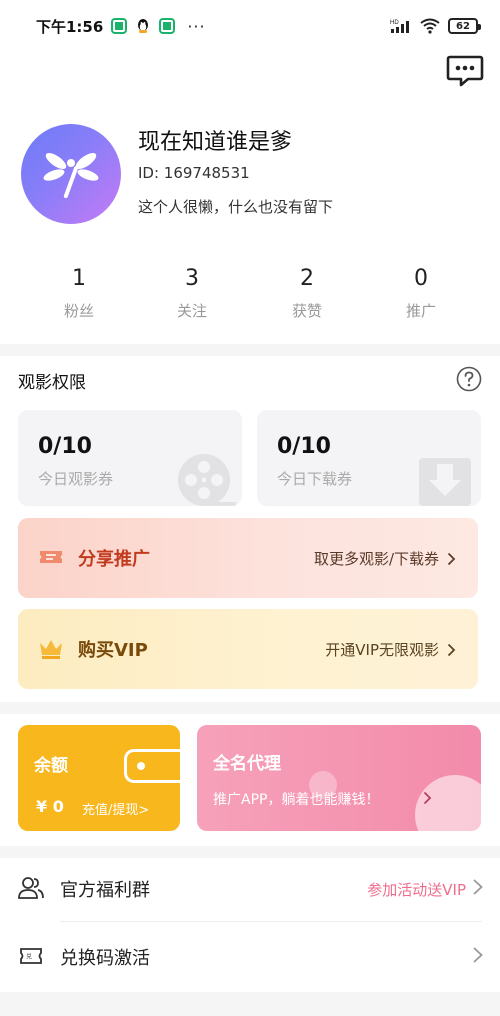 The width and height of the screenshot is (500, 1016). I want to click on help-icon, so click(469, 379).